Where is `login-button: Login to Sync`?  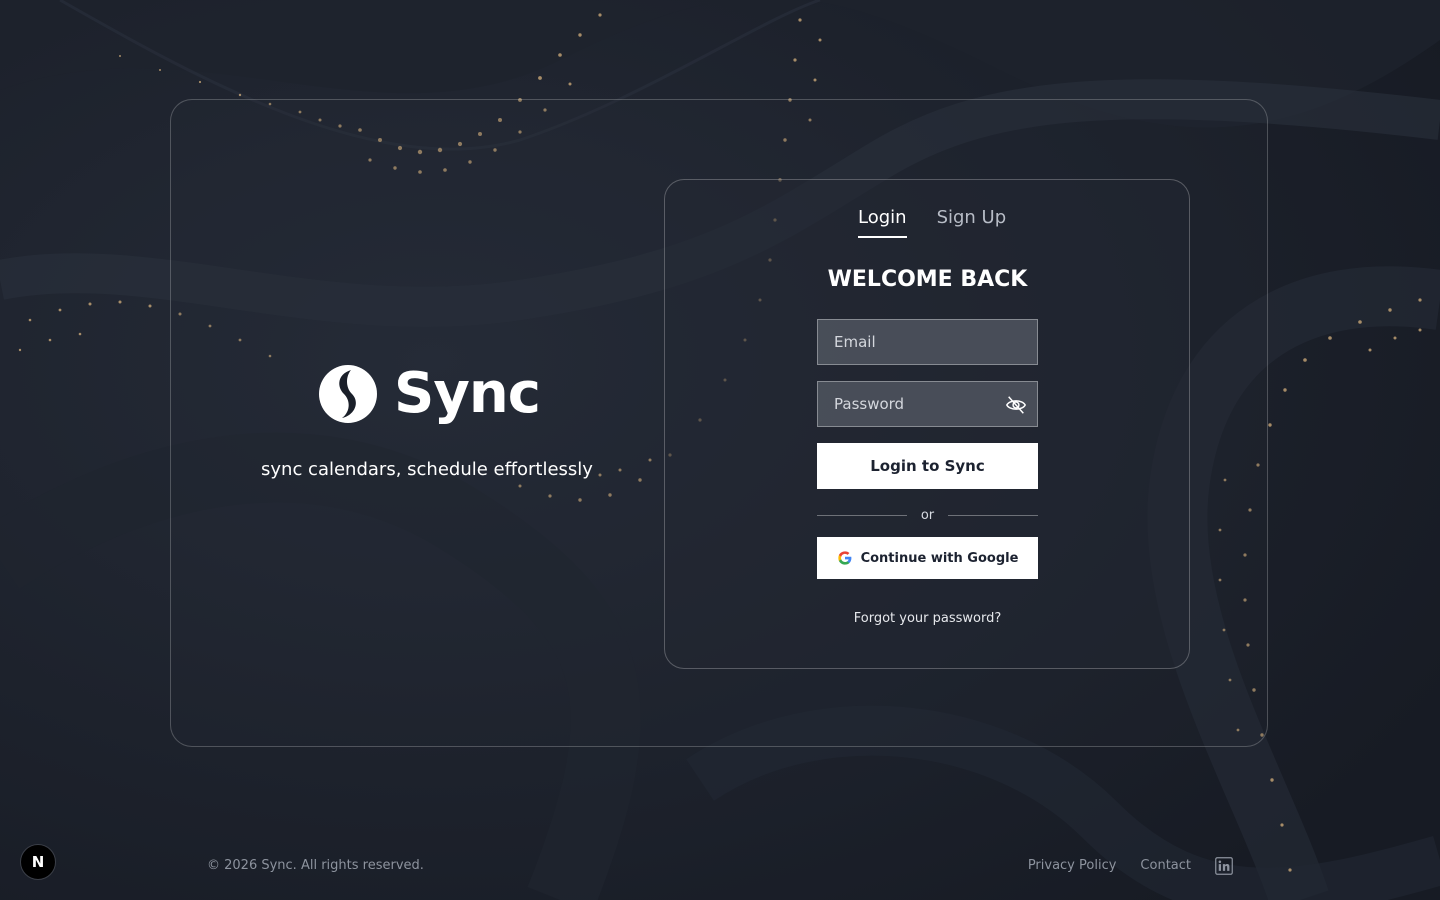
login-button: Login to Sync is located at coordinates (927, 466).